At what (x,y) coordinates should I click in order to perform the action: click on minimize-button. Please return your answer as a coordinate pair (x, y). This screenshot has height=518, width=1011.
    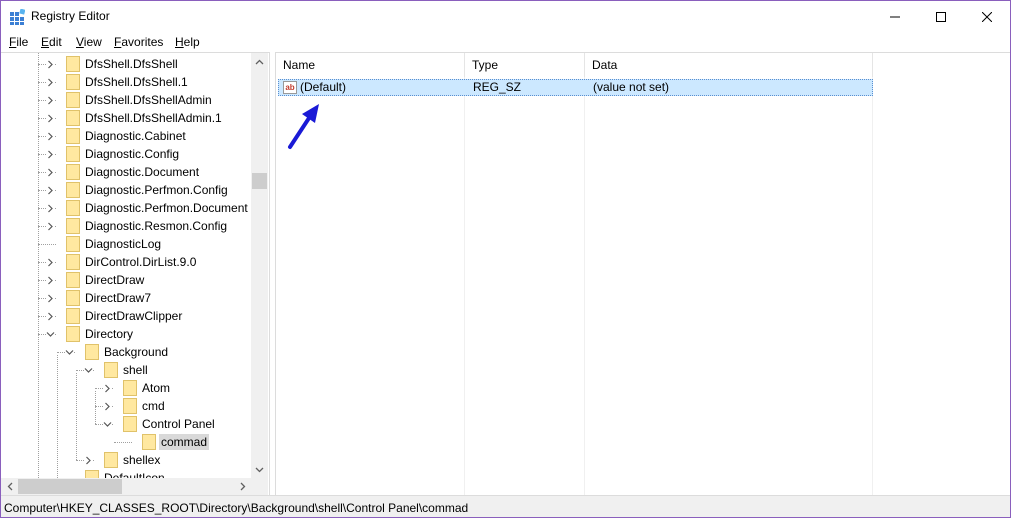
    Looking at the image, I should click on (895, 16).